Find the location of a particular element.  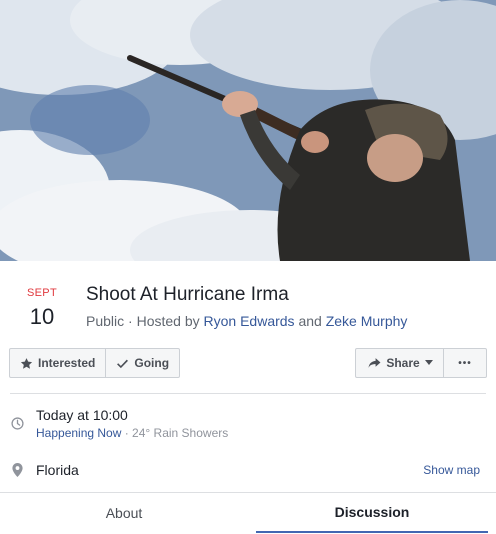

clock-icon is located at coordinates (17, 423).